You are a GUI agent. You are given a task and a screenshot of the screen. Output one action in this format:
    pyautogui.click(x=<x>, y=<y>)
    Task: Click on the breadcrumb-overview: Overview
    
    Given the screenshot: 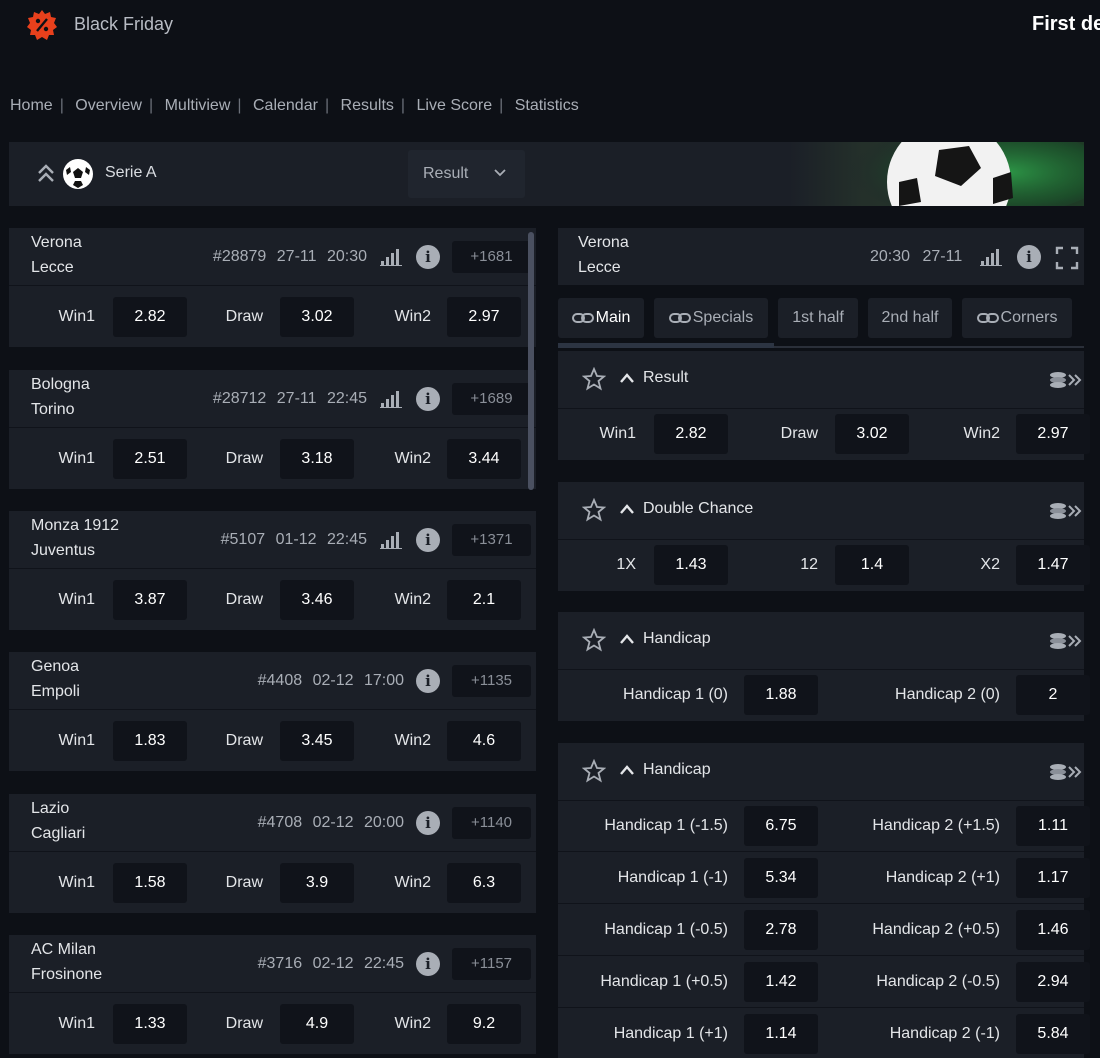 What is the action you would take?
    pyautogui.click(x=108, y=105)
    